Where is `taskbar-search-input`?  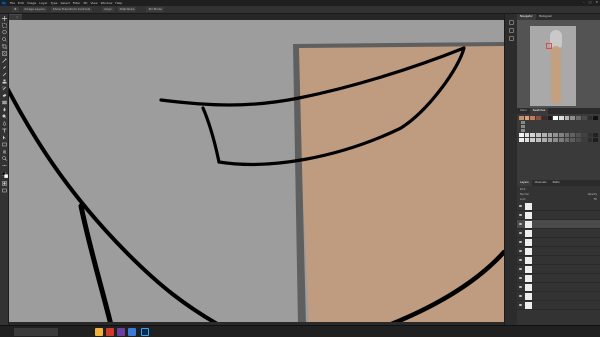 taskbar-search-input is located at coordinates (36, 332).